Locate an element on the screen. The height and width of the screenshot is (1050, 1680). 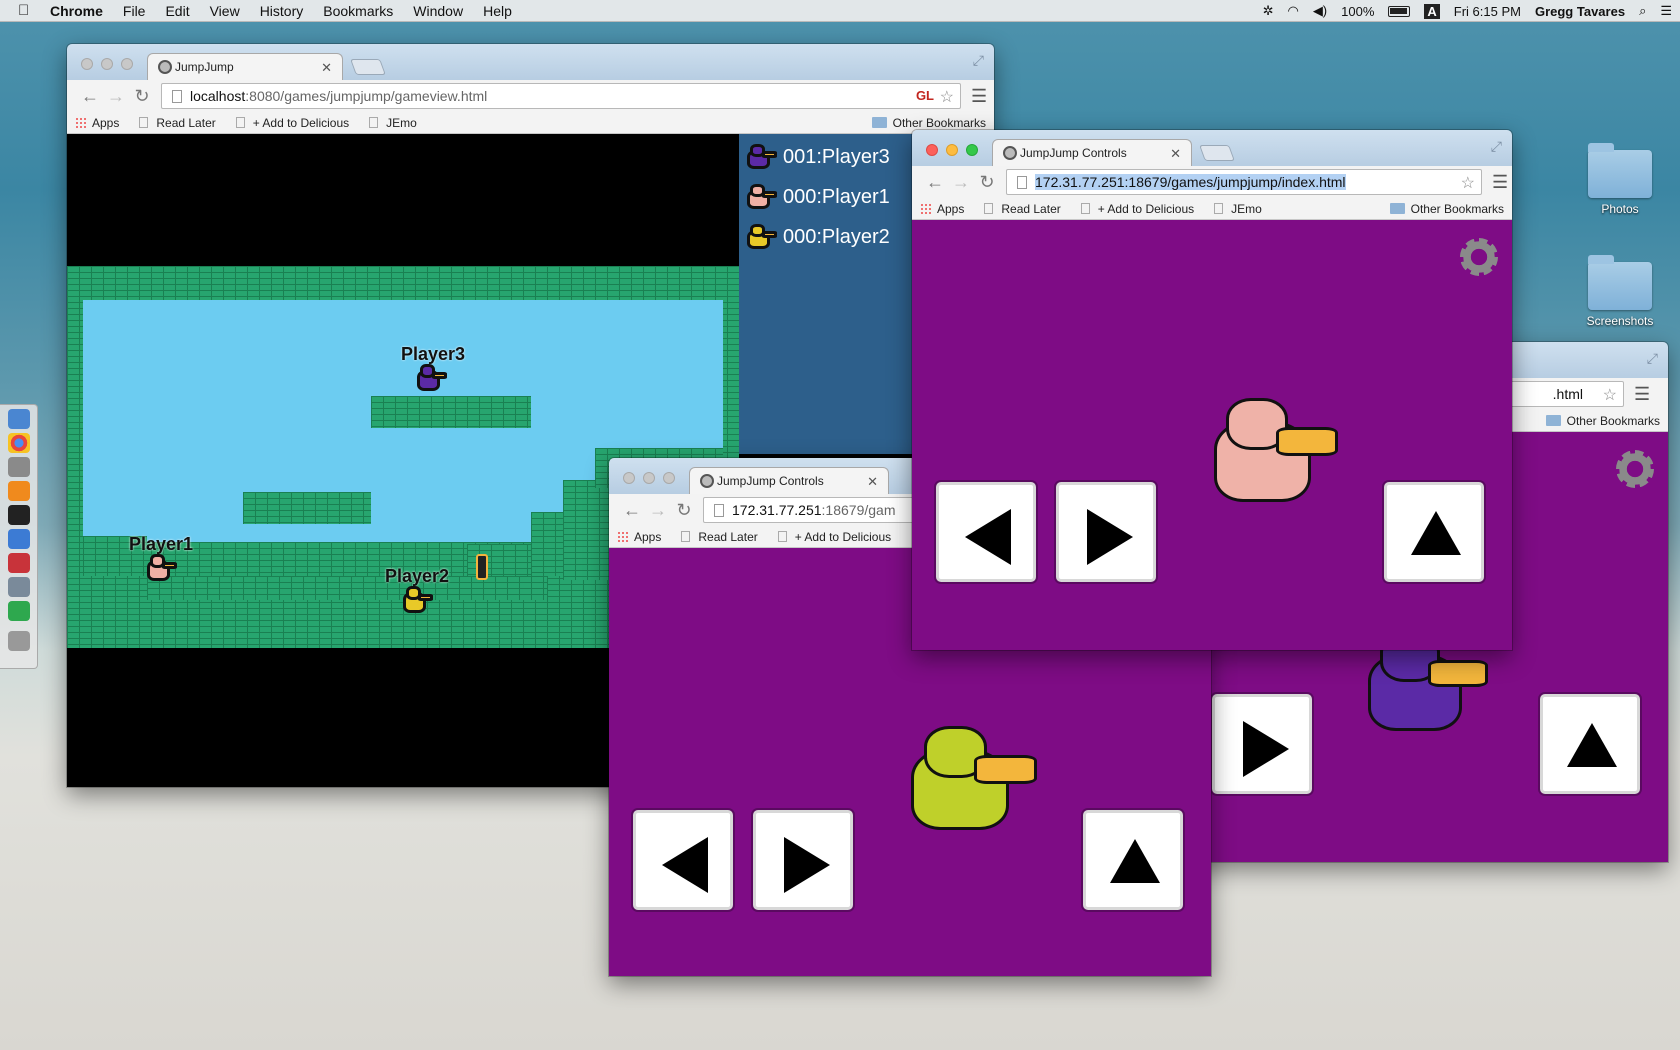
user-name: Gregg Tavares is located at coordinates (1580, 11).